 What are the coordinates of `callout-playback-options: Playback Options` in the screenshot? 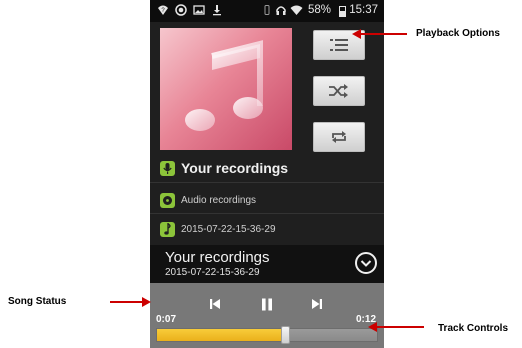 It's located at (458, 33).